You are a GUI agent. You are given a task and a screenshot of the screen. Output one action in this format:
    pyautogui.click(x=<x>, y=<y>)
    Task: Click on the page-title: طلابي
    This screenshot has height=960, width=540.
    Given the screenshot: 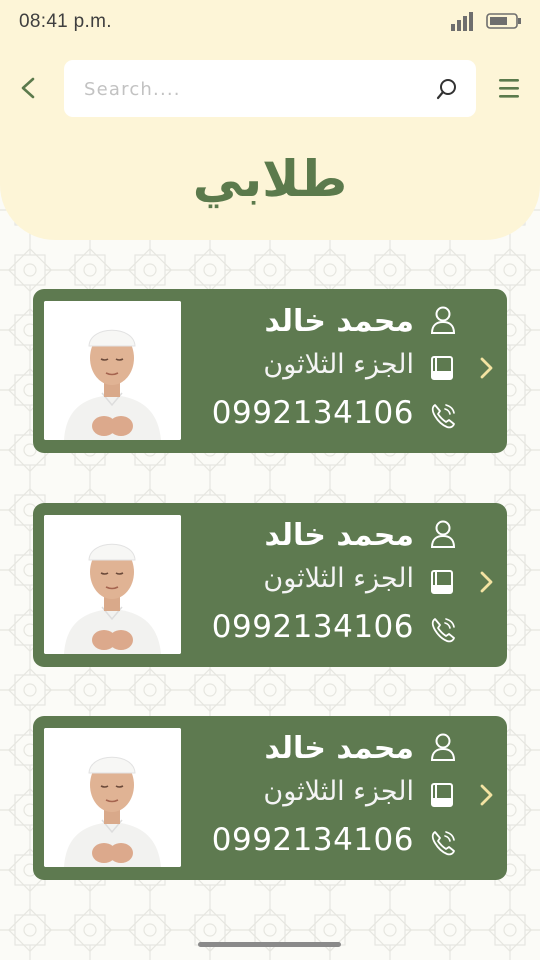 What is the action you would take?
    pyautogui.click(x=270, y=179)
    